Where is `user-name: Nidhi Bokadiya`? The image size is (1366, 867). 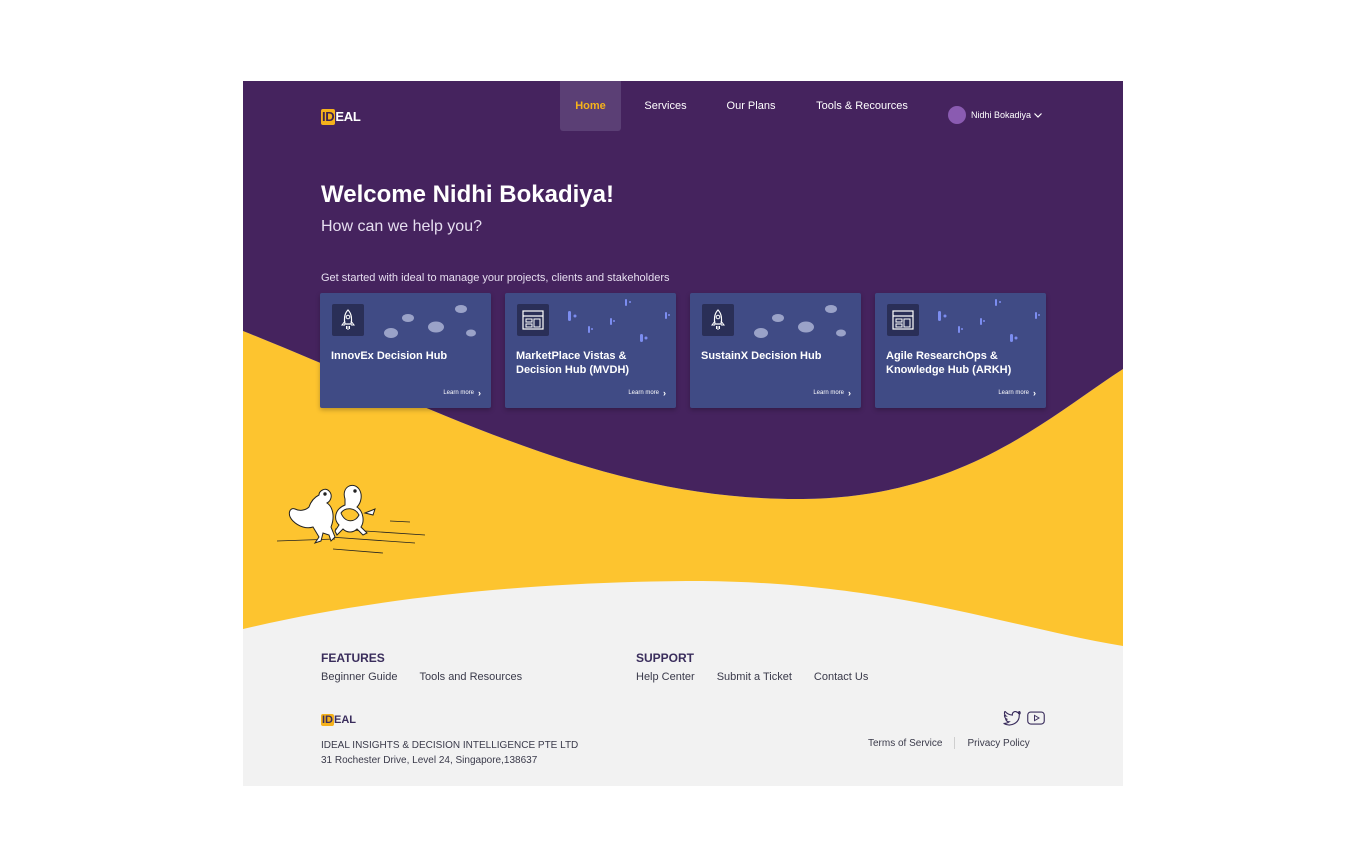 user-name: Nidhi Bokadiya is located at coordinates (1001, 115).